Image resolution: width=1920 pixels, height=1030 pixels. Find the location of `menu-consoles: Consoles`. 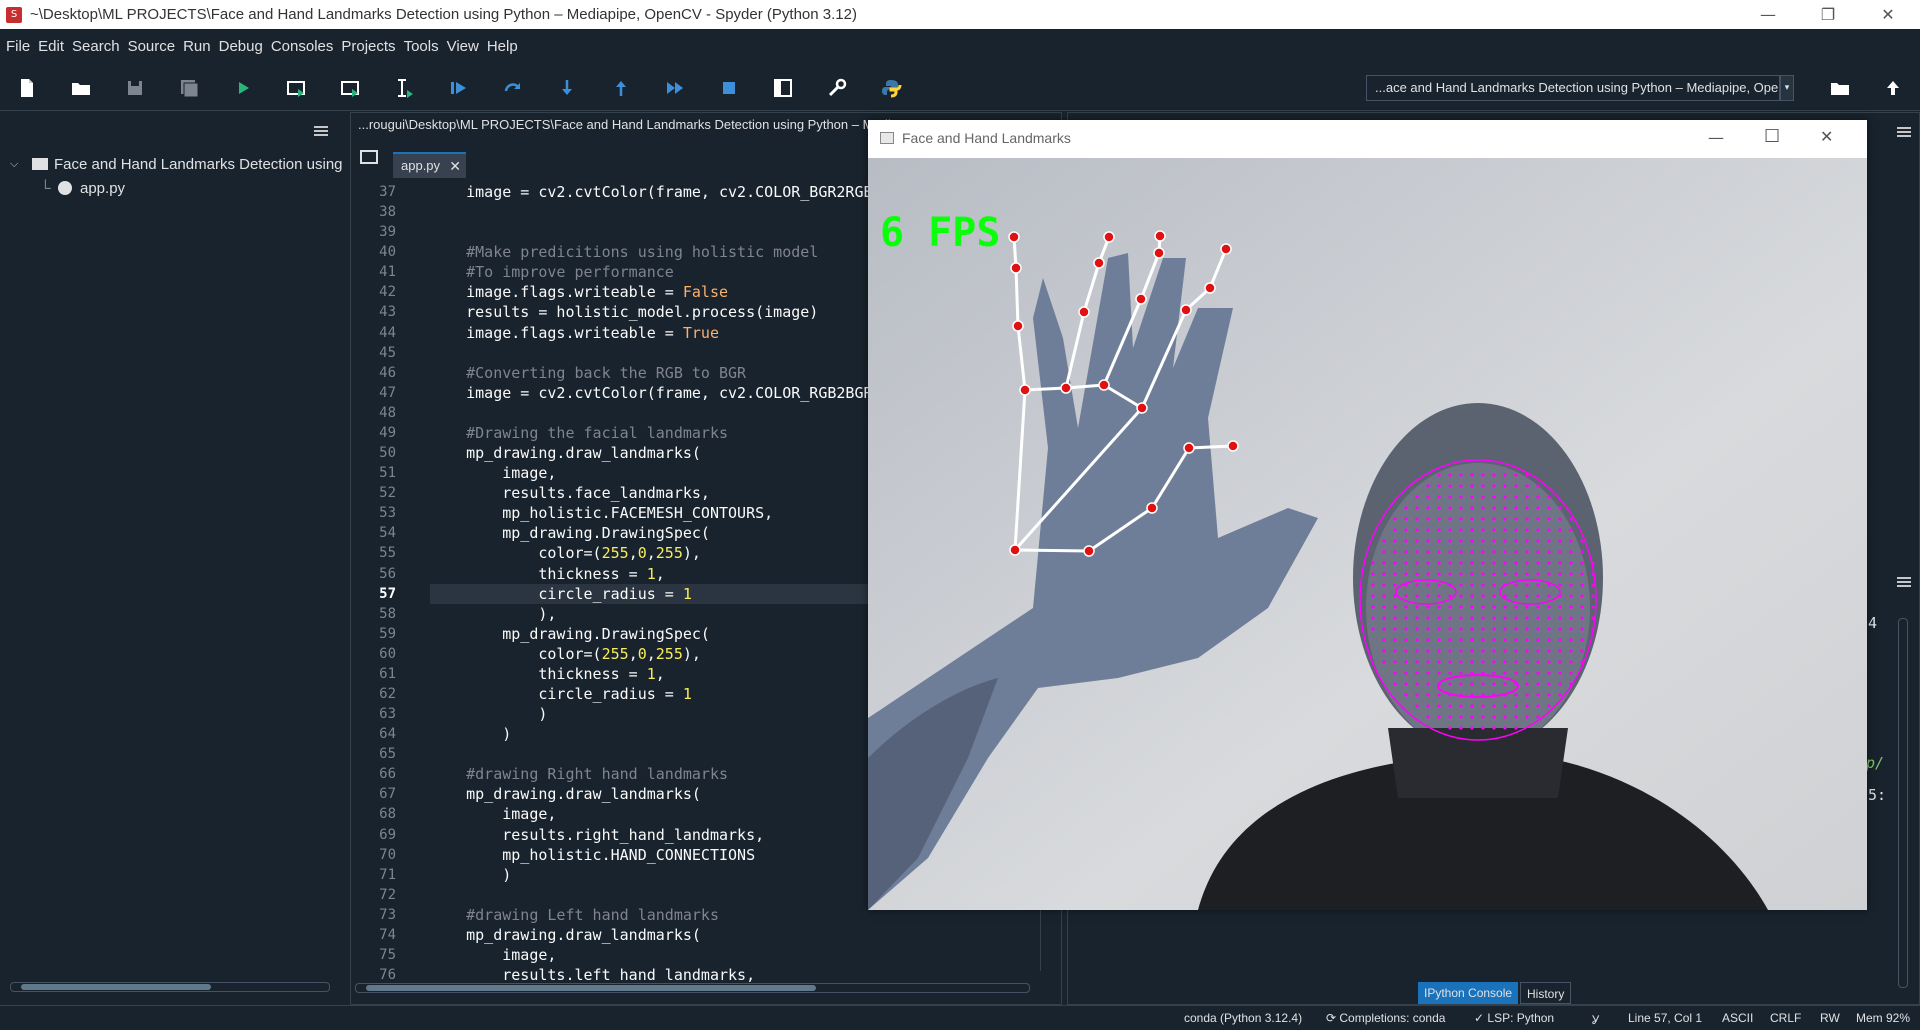

menu-consoles: Consoles is located at coordinates (302, 46).